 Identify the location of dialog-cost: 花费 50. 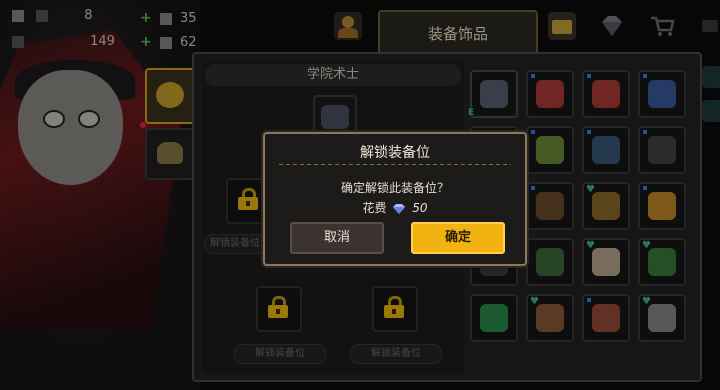
(395, 207).